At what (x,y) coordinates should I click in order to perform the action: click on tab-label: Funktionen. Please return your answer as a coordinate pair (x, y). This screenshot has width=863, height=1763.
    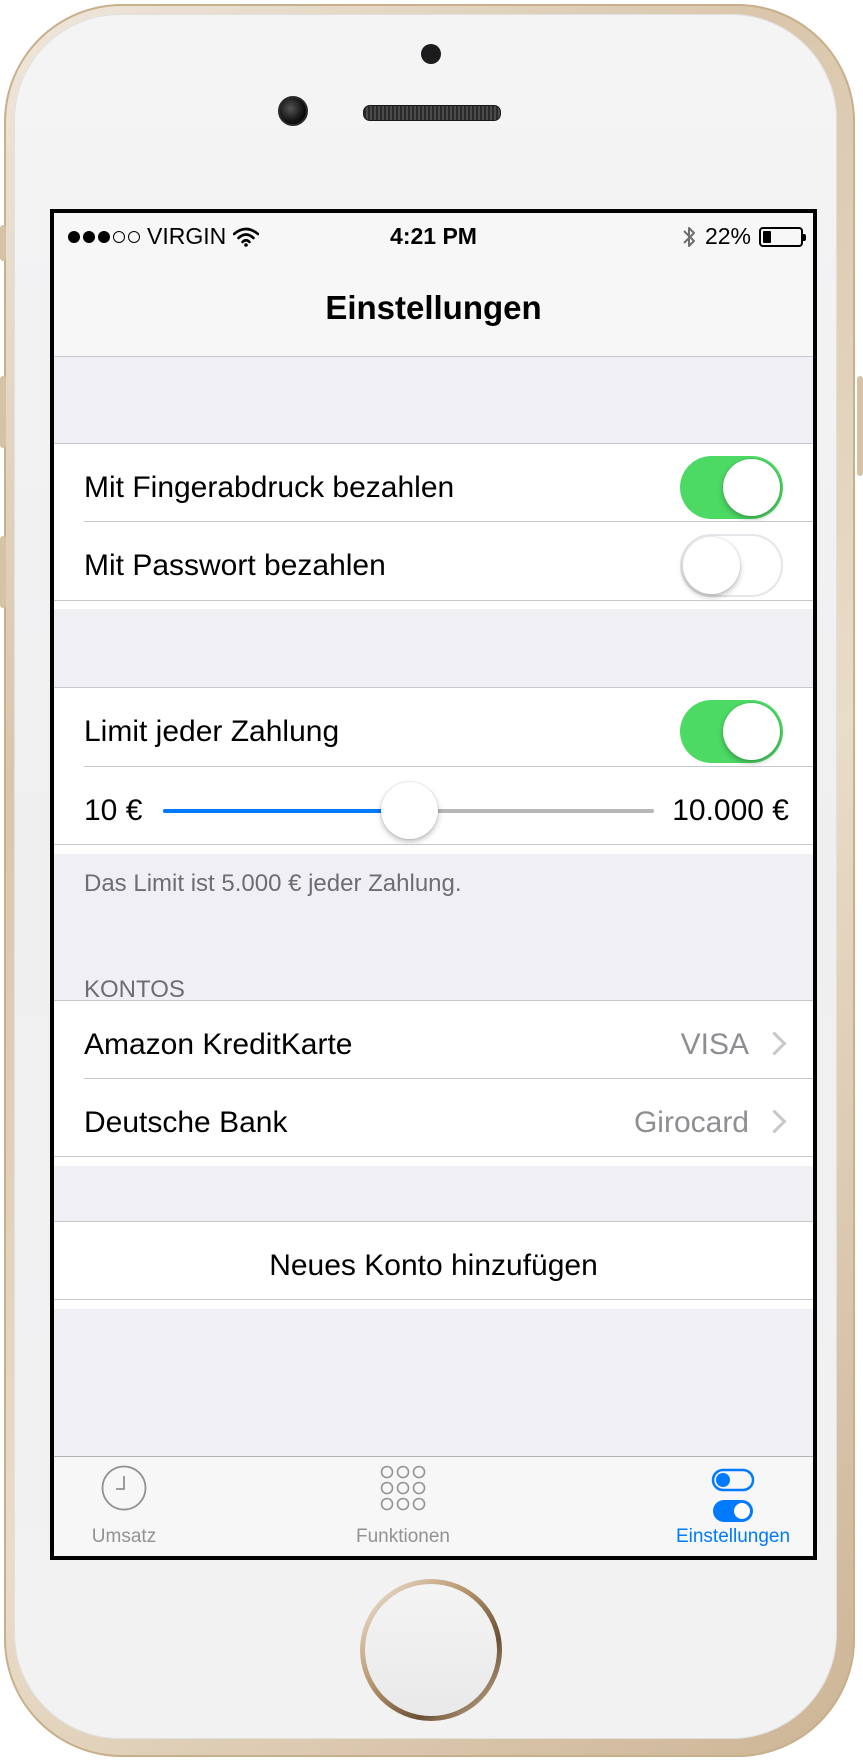
    Looking at the image, I should click on (402, 1536).